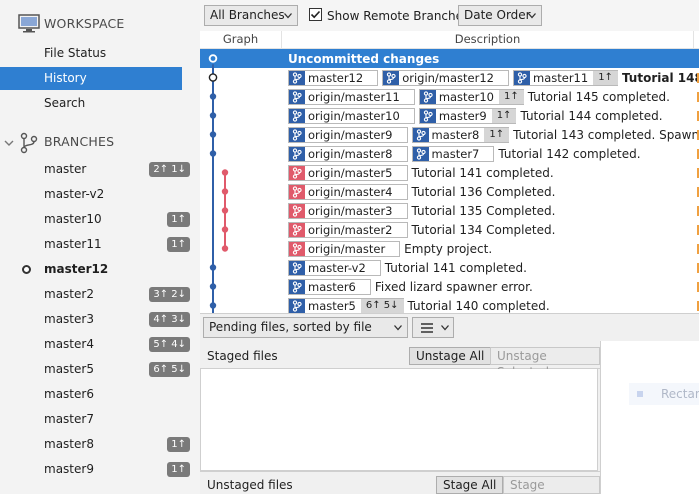  I want to click on branch-tag-label: origin/master10, so click(354, 115).